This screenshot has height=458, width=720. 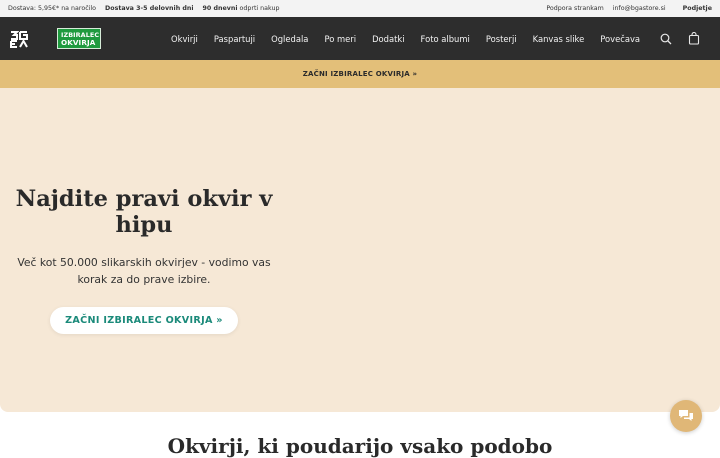 I want to click on delivery-info: Dostava 3-5 delovnih dni, so click(x=149, y=8).